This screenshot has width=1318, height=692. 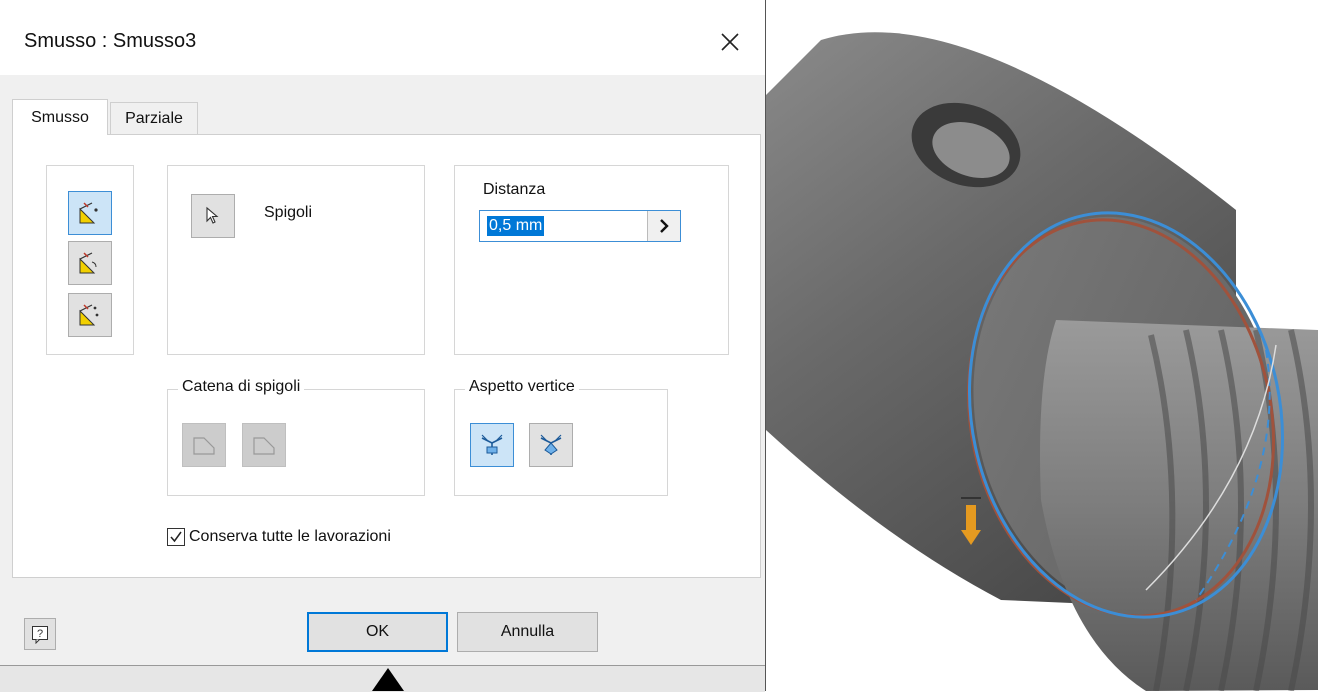 What do you see at coordinates (522, 387) in the screenshot?
I see `corner-style-label: Aspetto vertice` at bounding box center [522, 387].